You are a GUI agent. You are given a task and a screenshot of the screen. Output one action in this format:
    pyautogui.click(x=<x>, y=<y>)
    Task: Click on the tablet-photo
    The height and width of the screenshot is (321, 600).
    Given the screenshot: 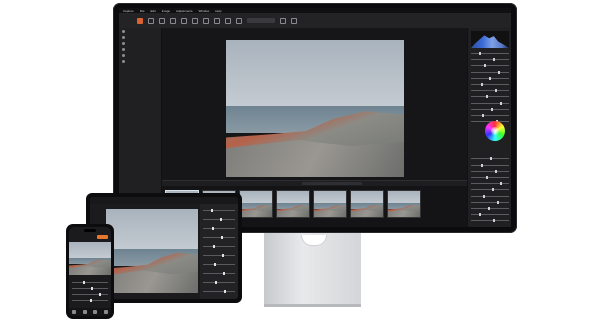 What is the action you would take?
    pyautogui.click(x=152, y=251)
    